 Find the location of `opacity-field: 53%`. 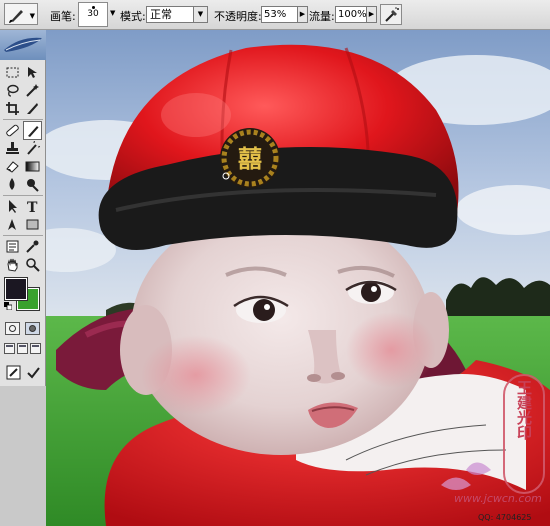

opacity-field: 53% is located at coordinates (279, 14).